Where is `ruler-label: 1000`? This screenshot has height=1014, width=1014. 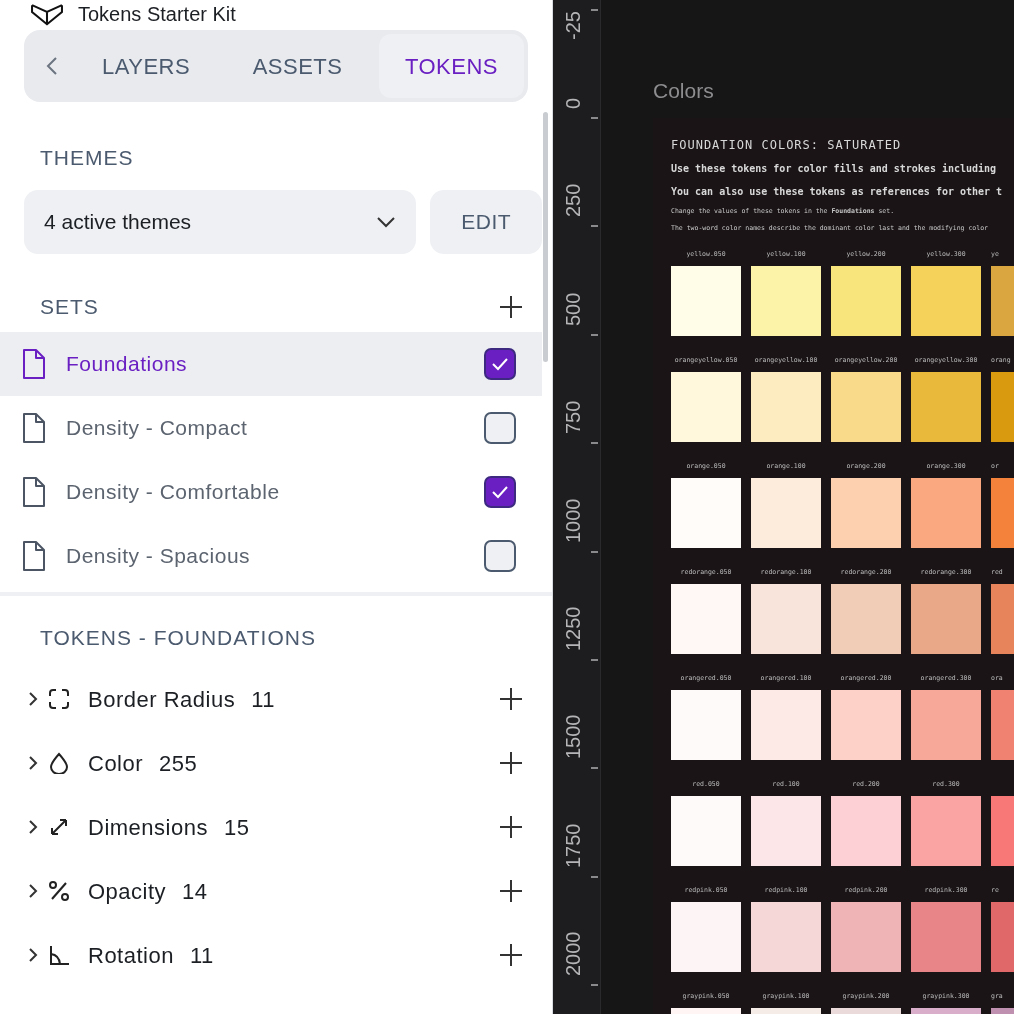 ruler-label: 1000 is located at coordinates (573, 520).